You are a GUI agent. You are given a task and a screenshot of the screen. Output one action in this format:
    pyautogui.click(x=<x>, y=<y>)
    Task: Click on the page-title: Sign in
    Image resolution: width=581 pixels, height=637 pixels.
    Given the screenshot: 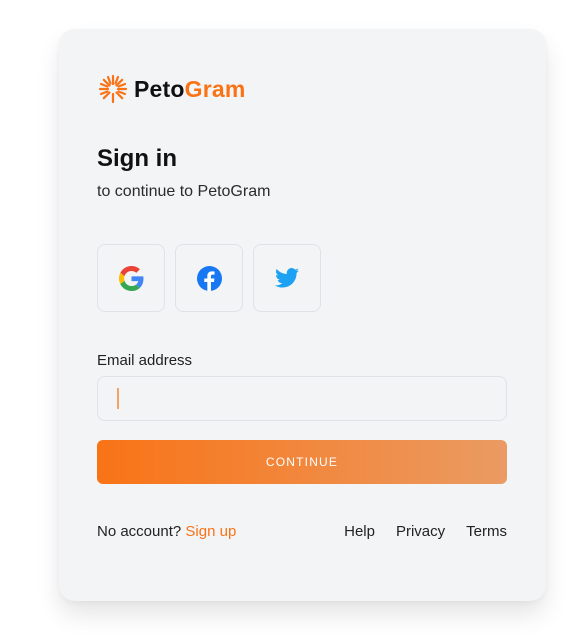 What is the action you would take?
    pyautogui.click(x=137, y=158)
    